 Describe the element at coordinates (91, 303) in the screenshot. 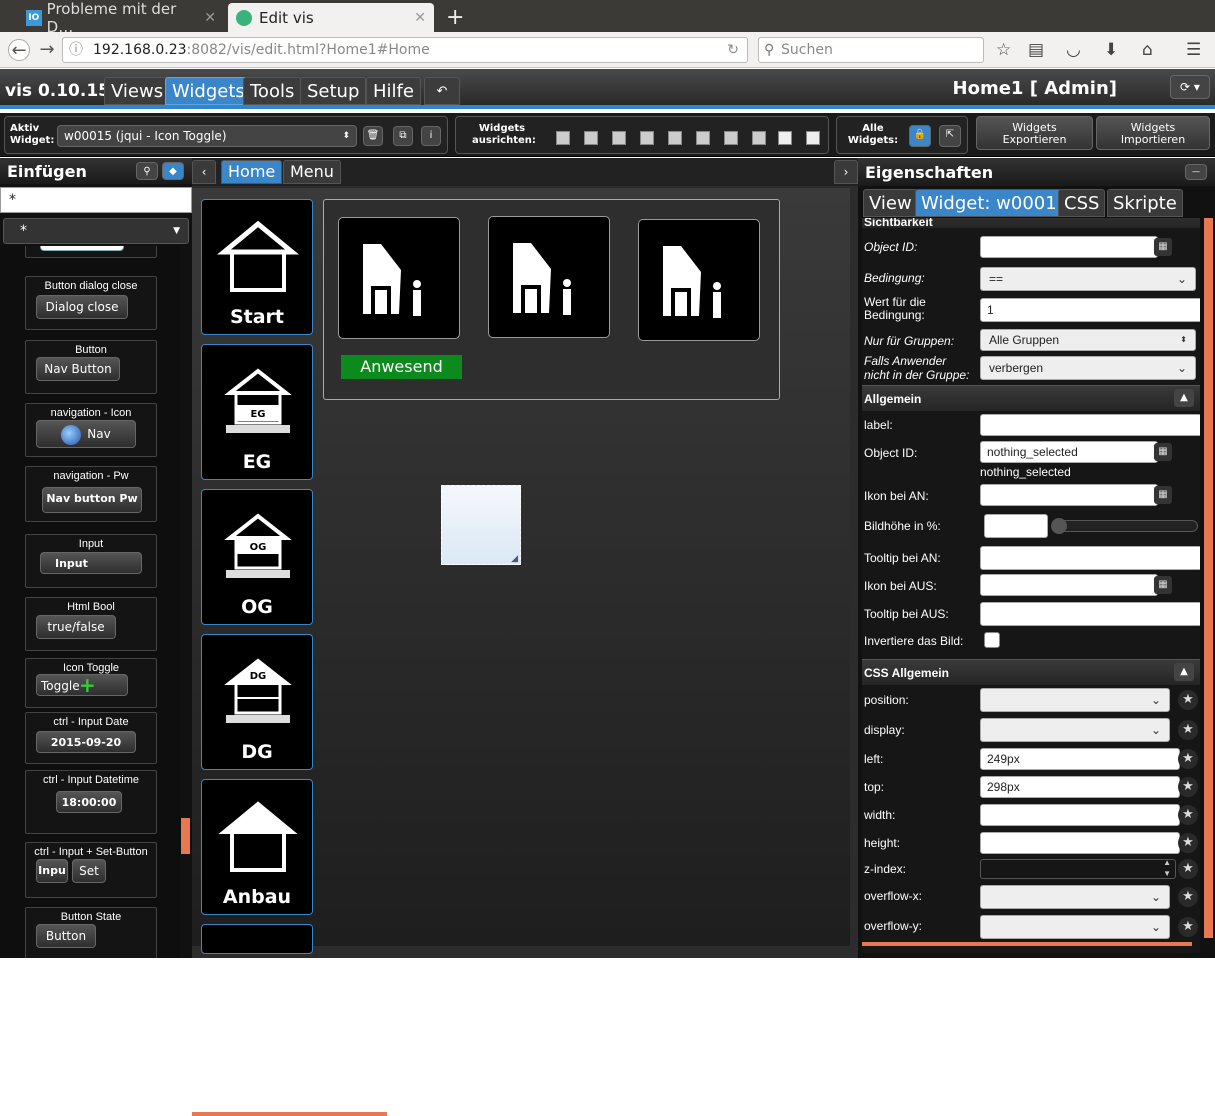

I see `widget-item: Button dialog close Dialog close` at that location.